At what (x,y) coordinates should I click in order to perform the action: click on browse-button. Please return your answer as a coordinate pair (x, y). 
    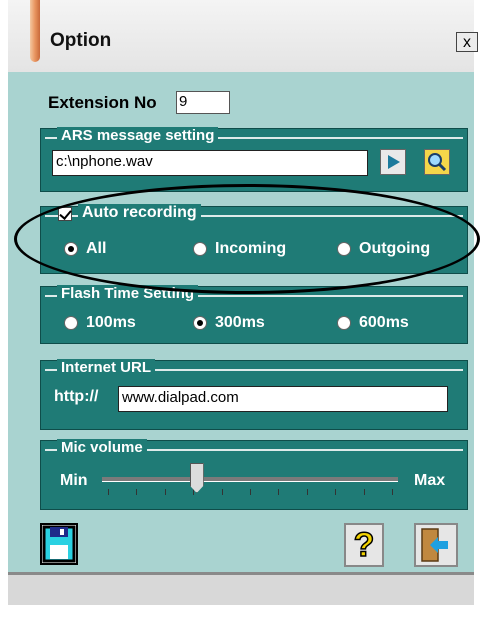
    Looking at the image, I should click on (437, 162).